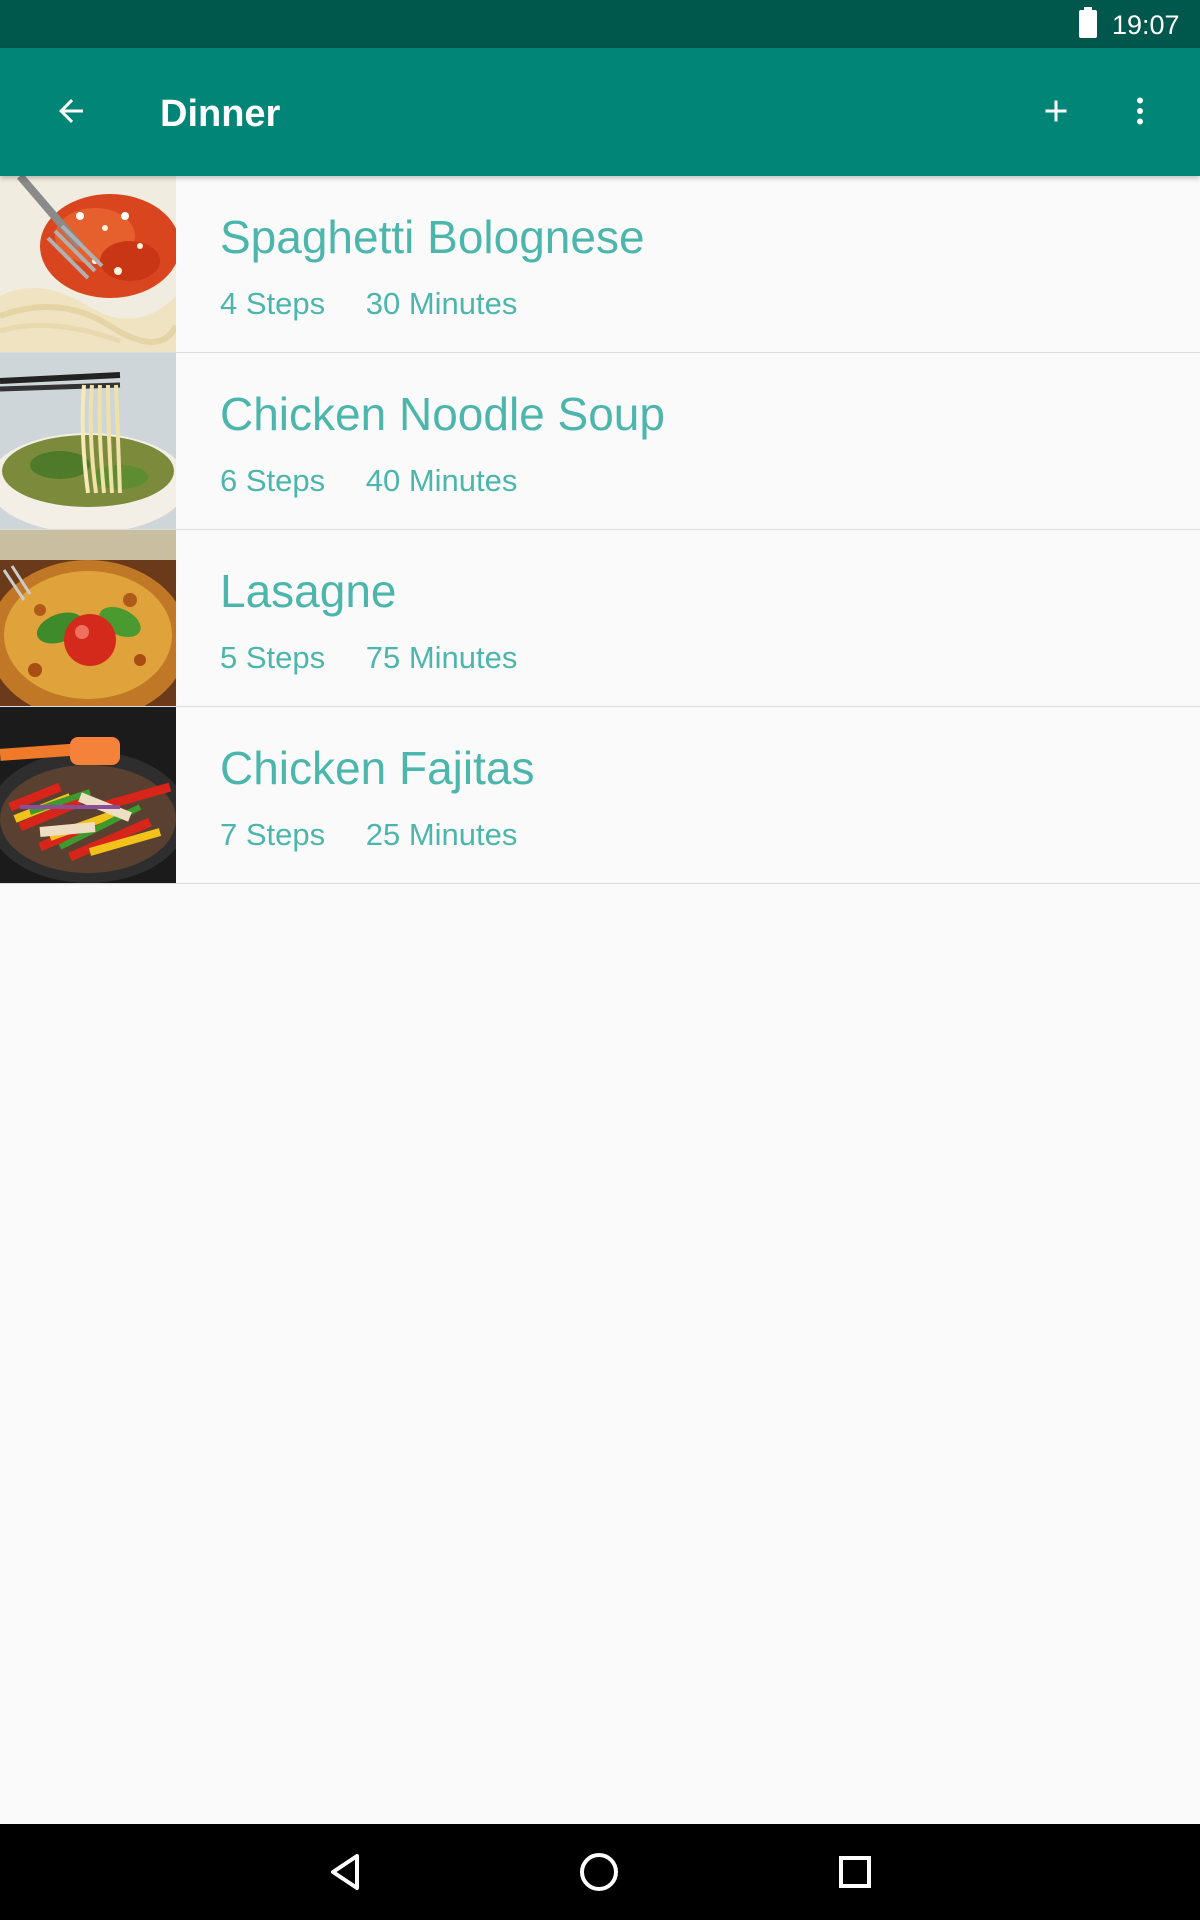 The image size is (1200, 1920). Describe the element at coordinates (273, 834) in the screenshot. I see `recipe-steps: 7 Steps` at that location.